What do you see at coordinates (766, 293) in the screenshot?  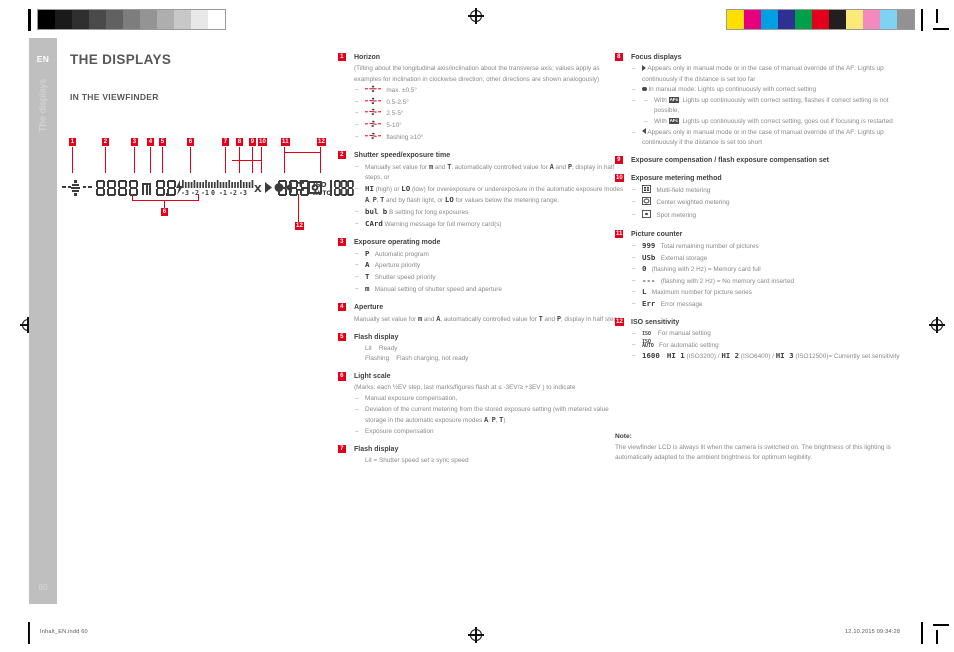 I see `item-row: L Maximum number for picture series` at bounding box center [766, 293].